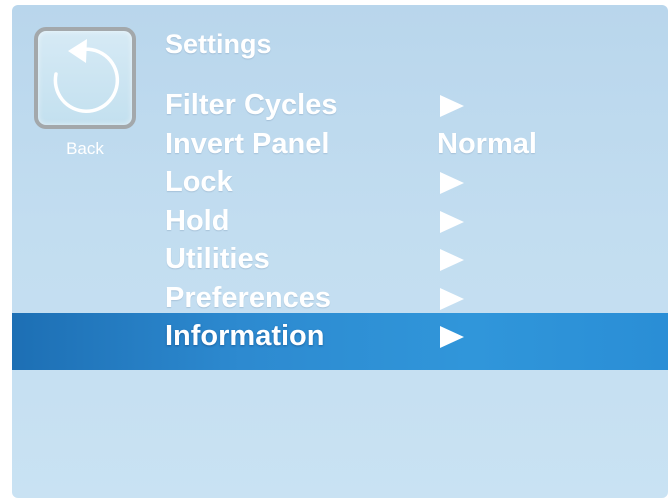  I want to click on menu-item-invert-panel: Invert Panel Normal, so click(340, 144).